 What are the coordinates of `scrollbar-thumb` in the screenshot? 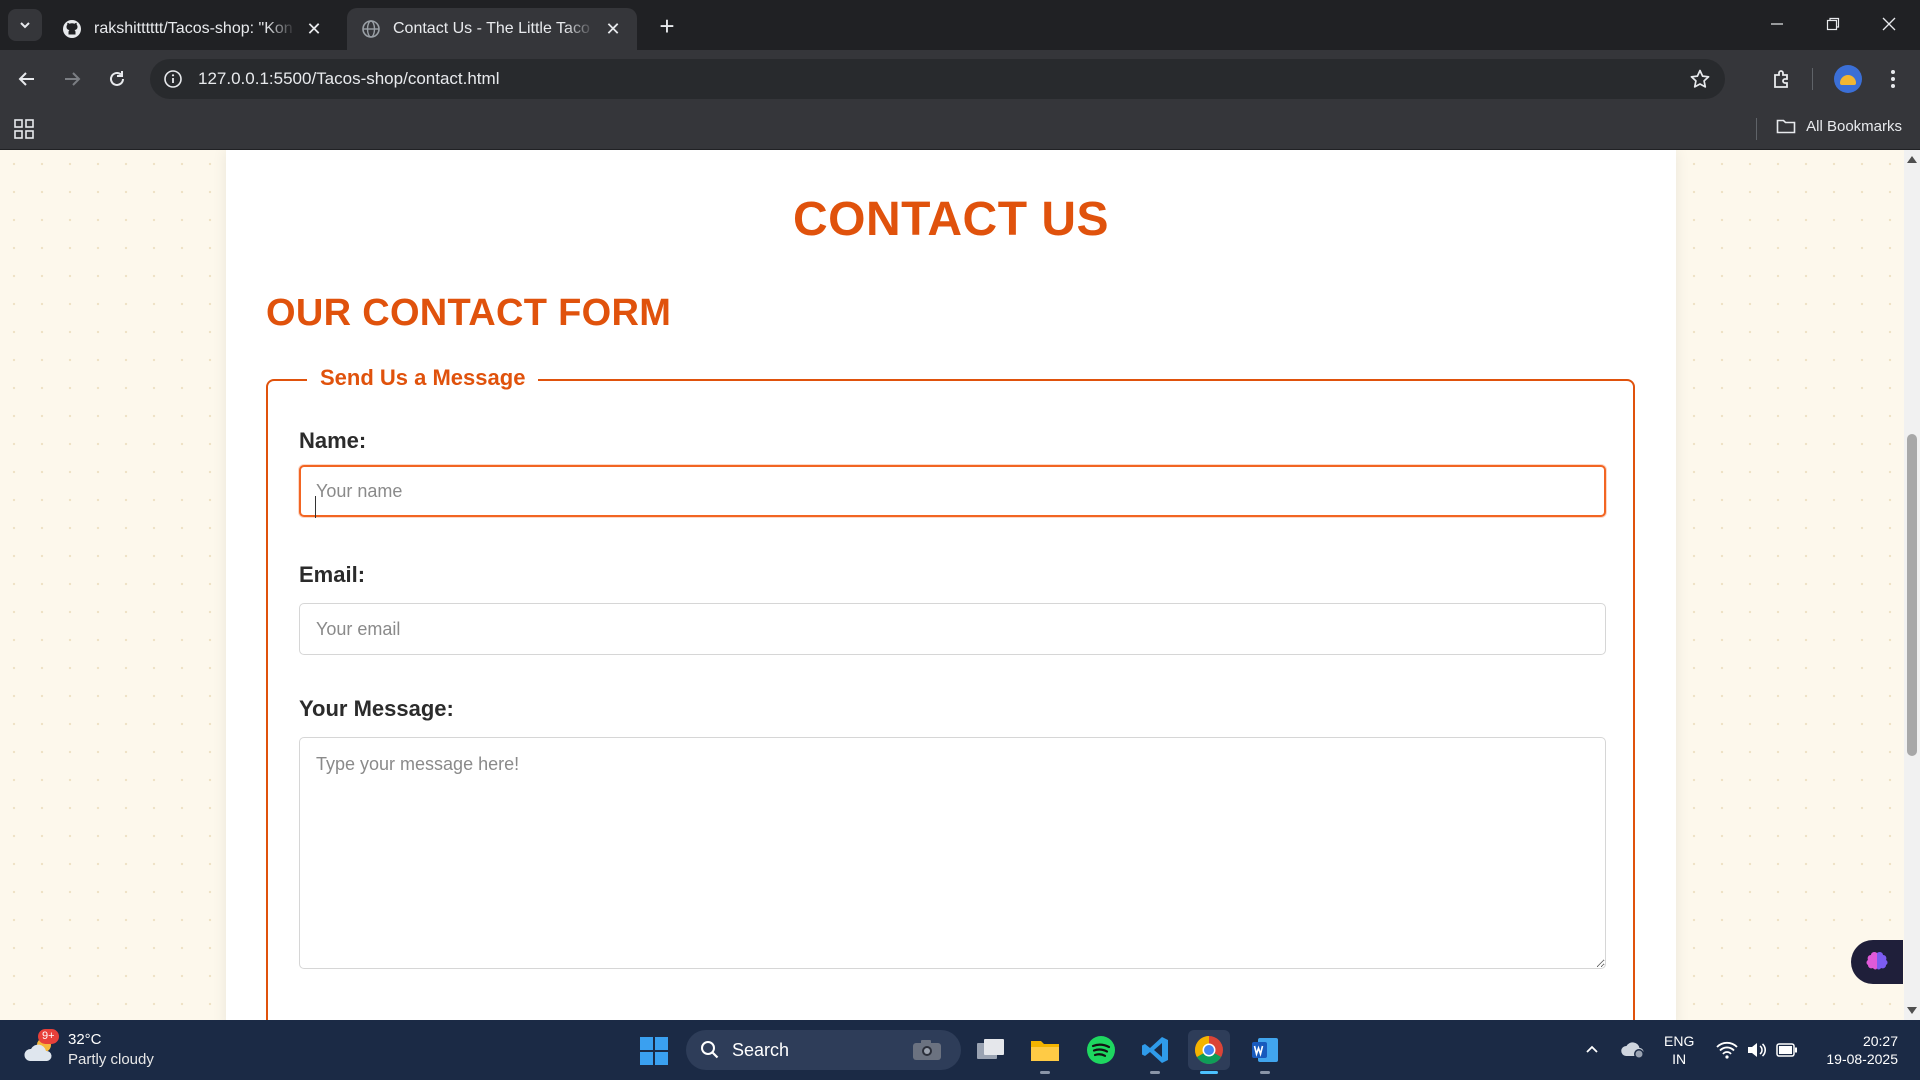 It's located at (1912, 595).